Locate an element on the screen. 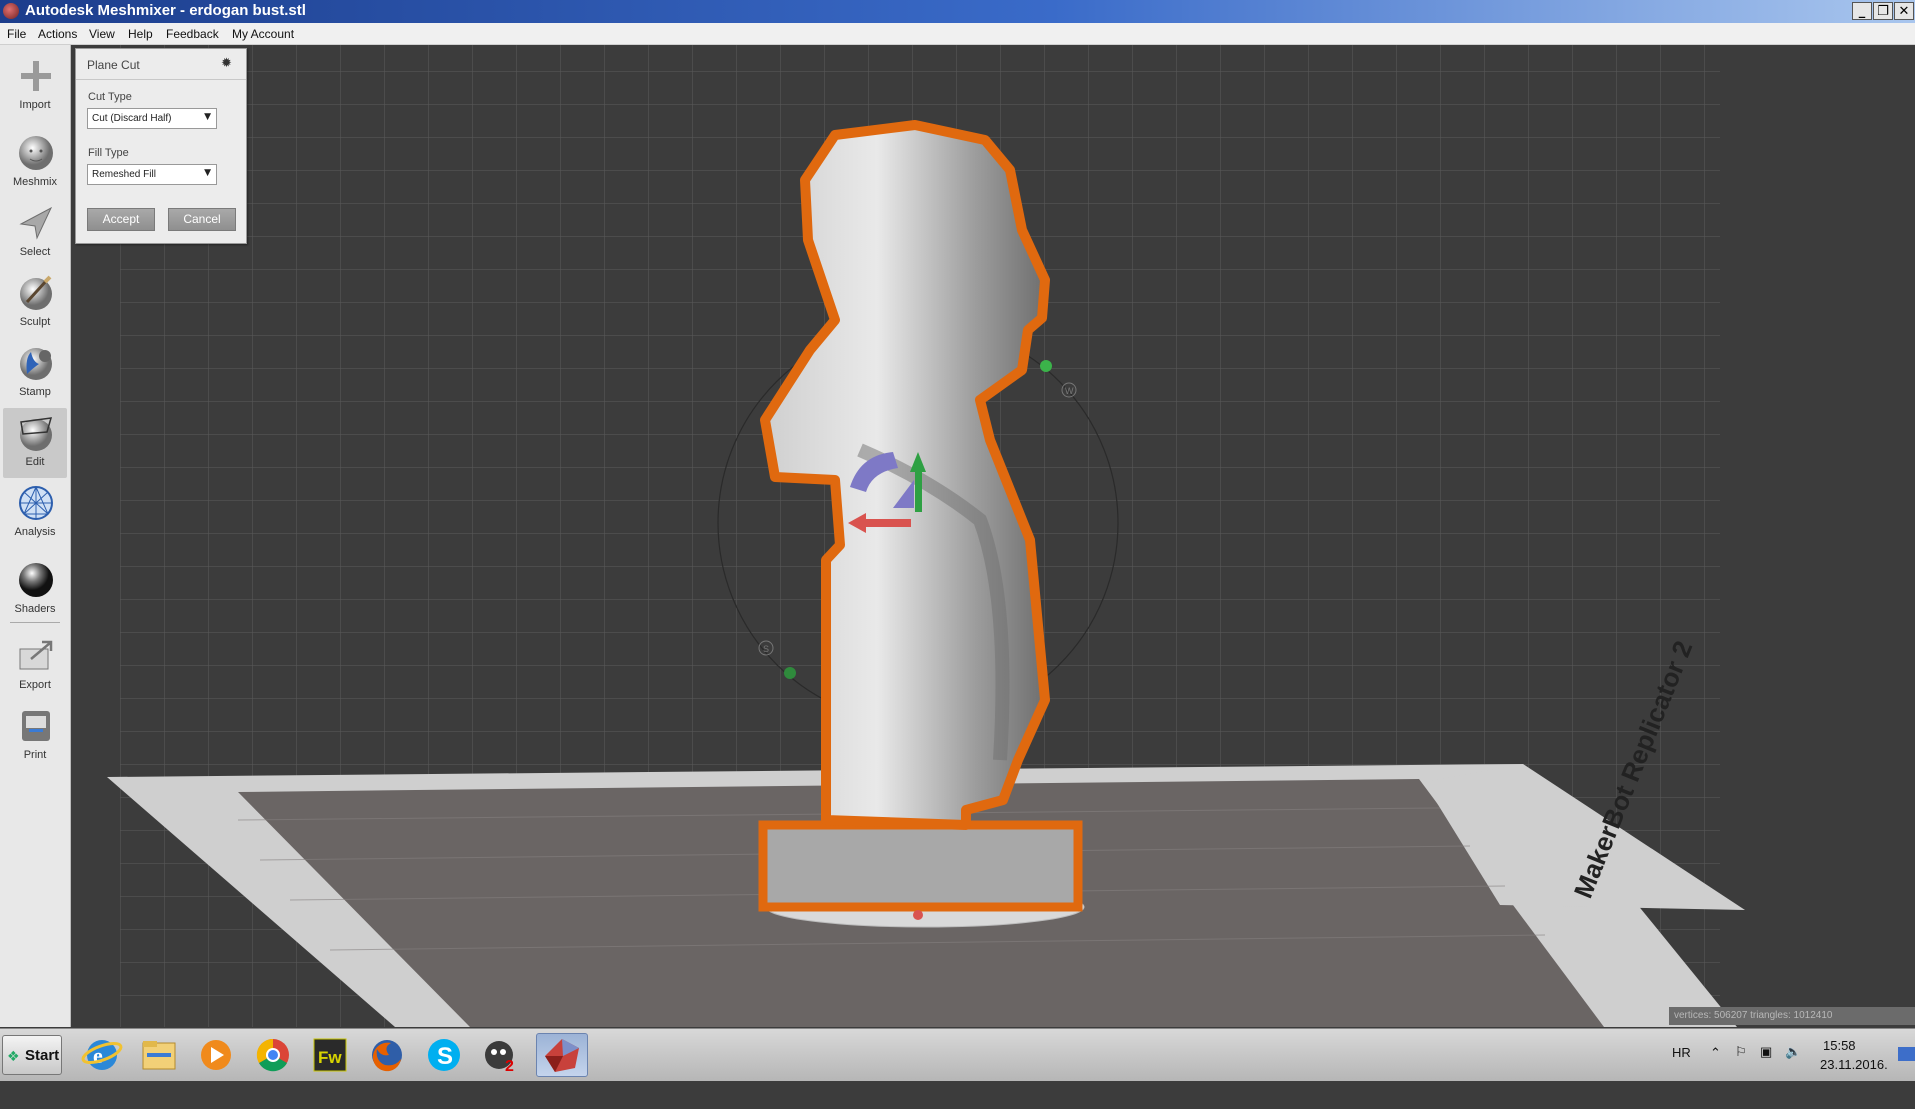  edit-icon is located at coordinates (36, 434).